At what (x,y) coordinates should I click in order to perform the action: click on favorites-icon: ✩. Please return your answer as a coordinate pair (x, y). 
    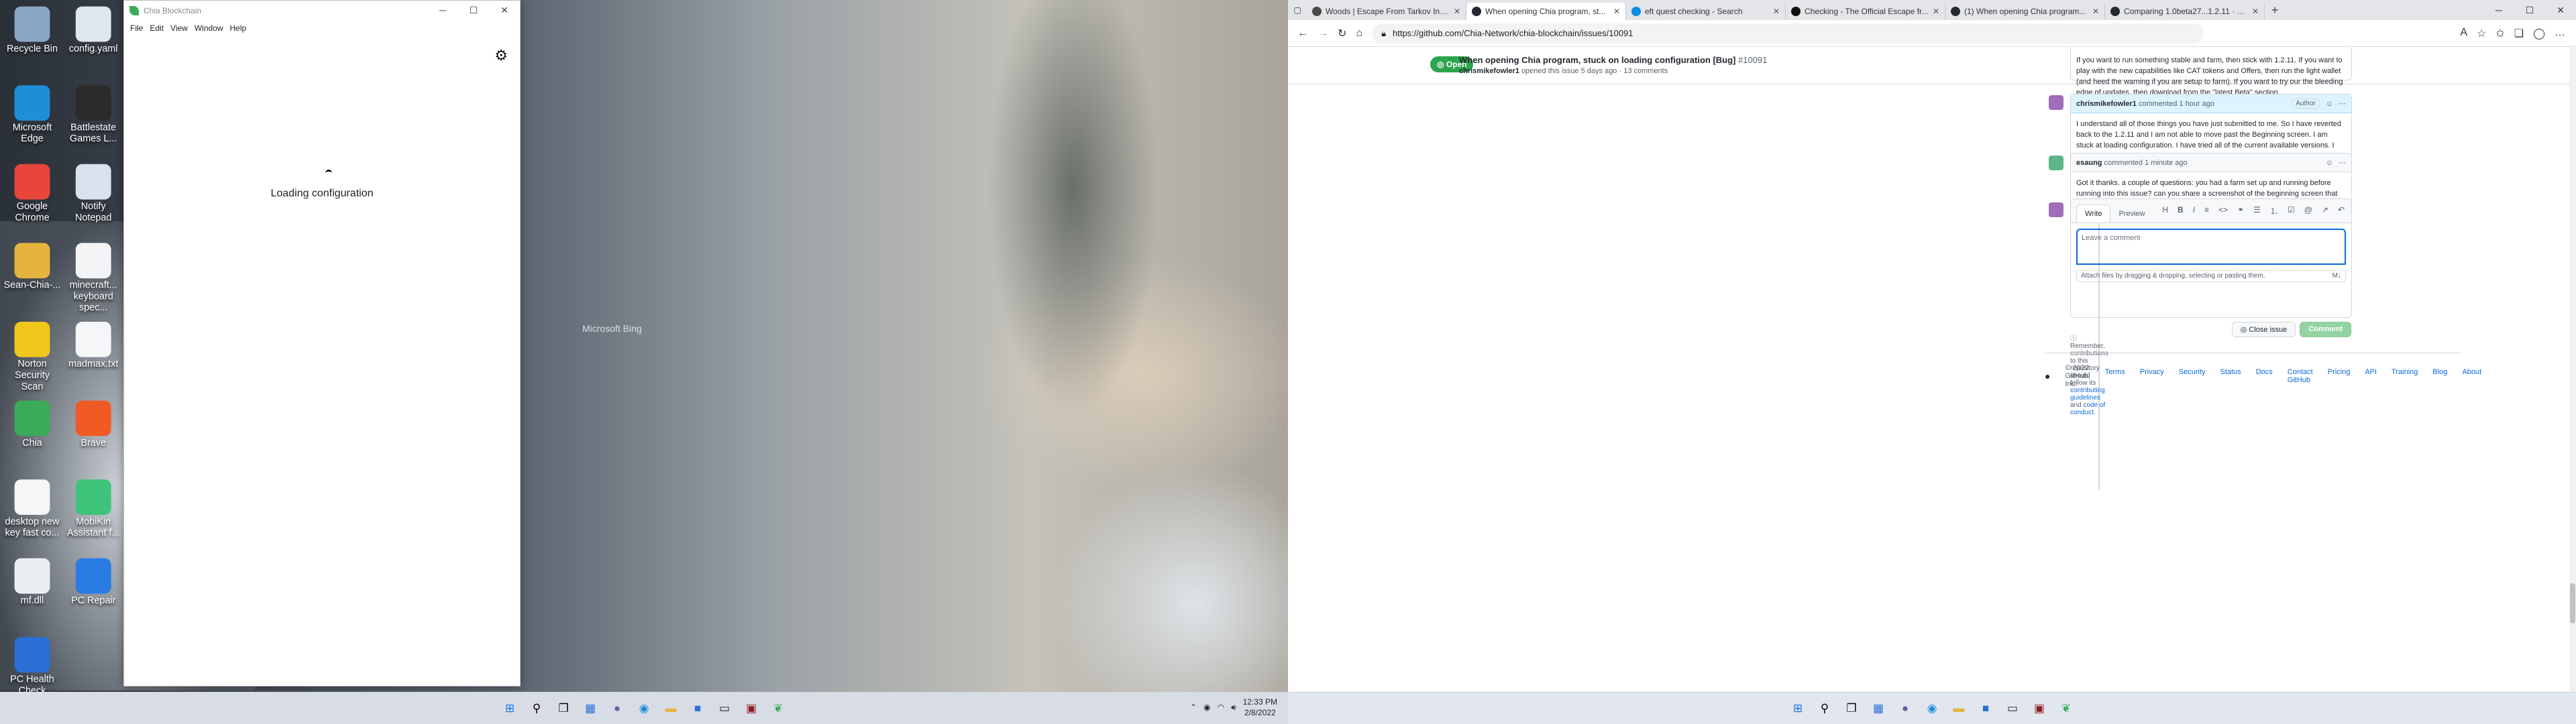
    Looking at the image, I should click on (2500, 33).